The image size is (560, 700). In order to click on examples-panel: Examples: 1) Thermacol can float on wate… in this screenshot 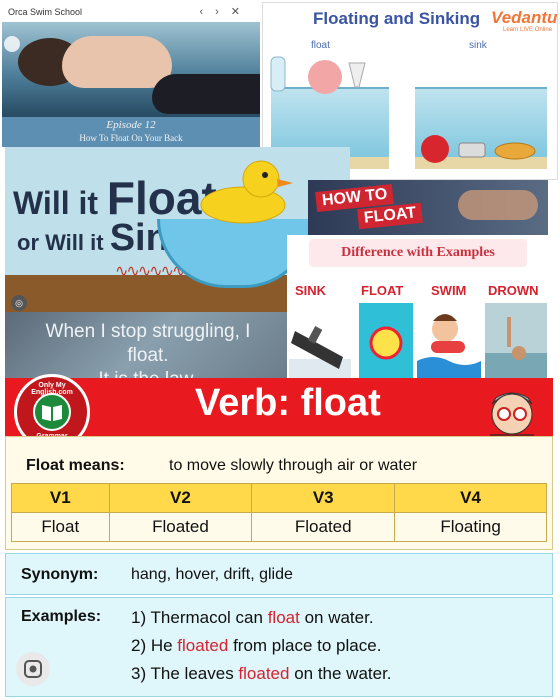, I will do `click(279, 647)`.